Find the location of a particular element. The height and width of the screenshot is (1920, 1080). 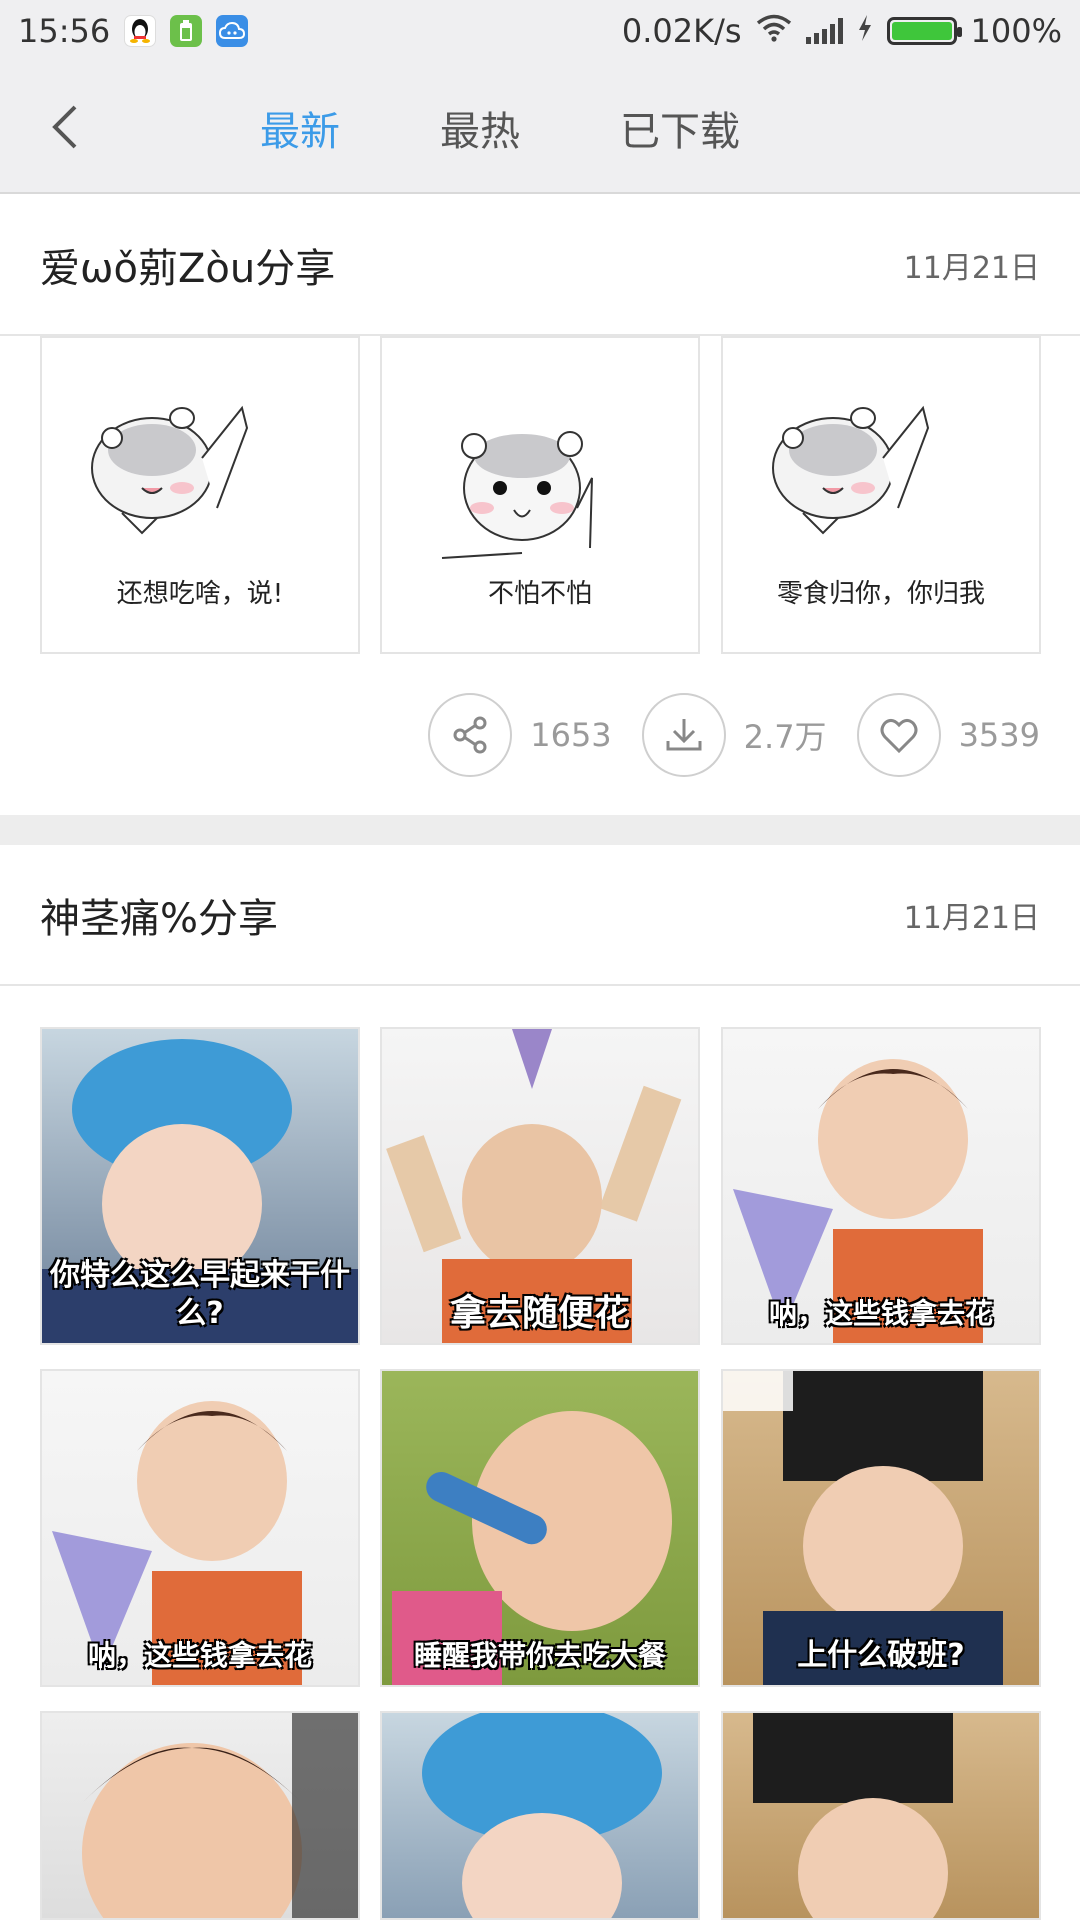

tab-downloaded: 已下载 is located at coordinates (680, 128).